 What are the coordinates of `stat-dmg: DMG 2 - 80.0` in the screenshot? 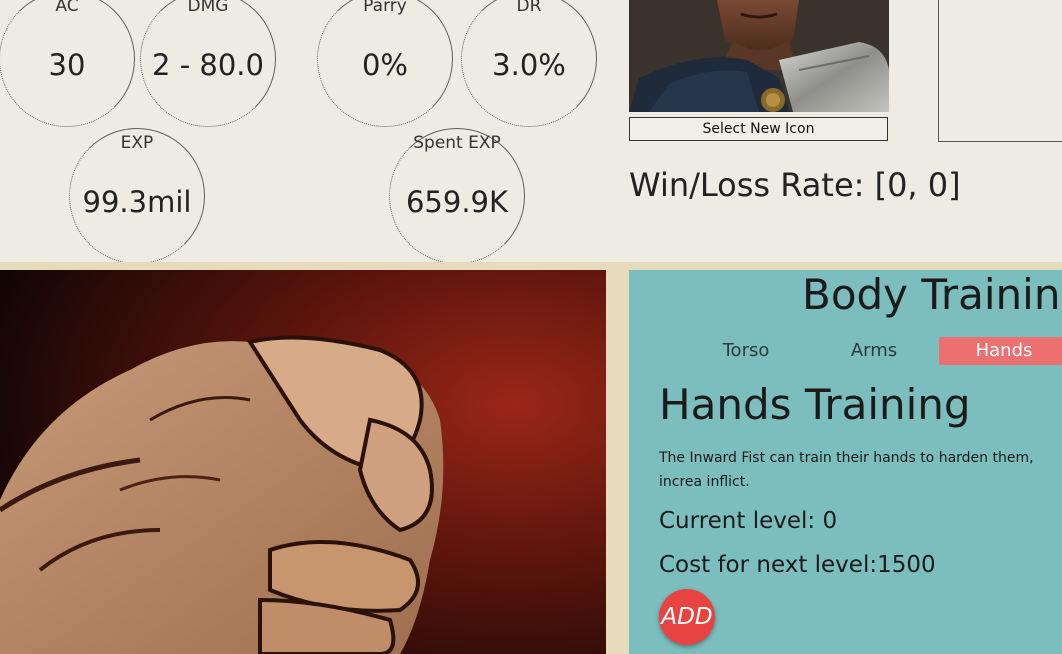 It's located at (208, 63).